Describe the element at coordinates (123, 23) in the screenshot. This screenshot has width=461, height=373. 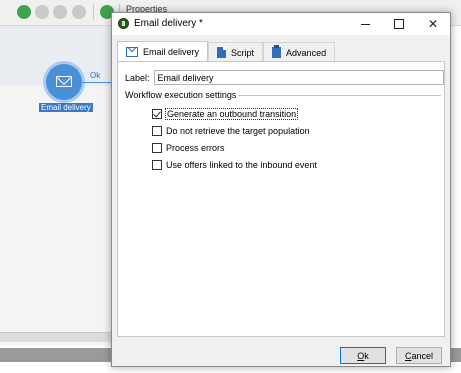
I see `app-icon` at that location.